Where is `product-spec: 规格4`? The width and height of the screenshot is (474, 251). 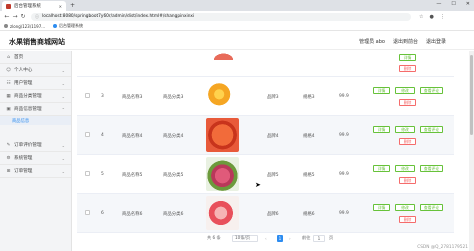 product-spec: 规格4 is located at coordinates (309, 136).